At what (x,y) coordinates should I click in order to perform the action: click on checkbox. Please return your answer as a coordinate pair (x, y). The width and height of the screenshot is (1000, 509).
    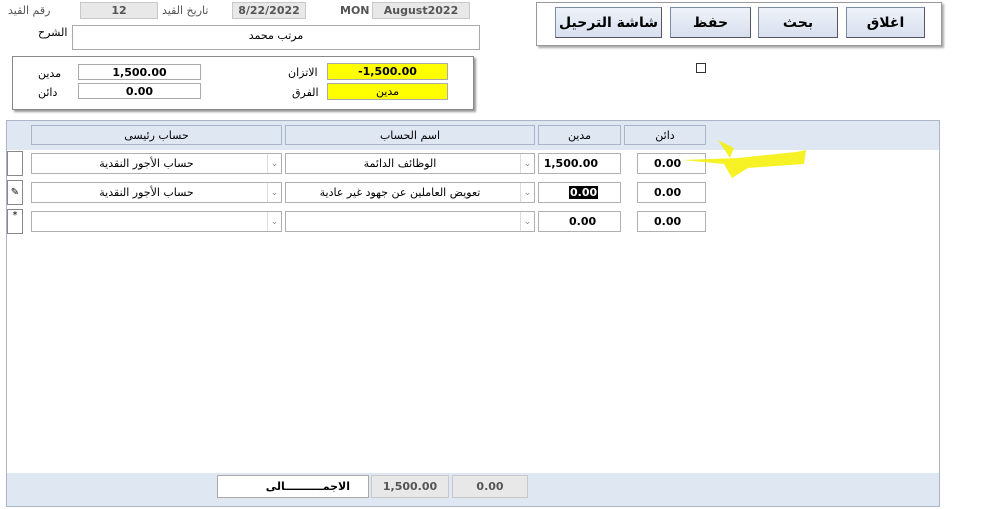
    Looking at the image, I should click on (701, 68).